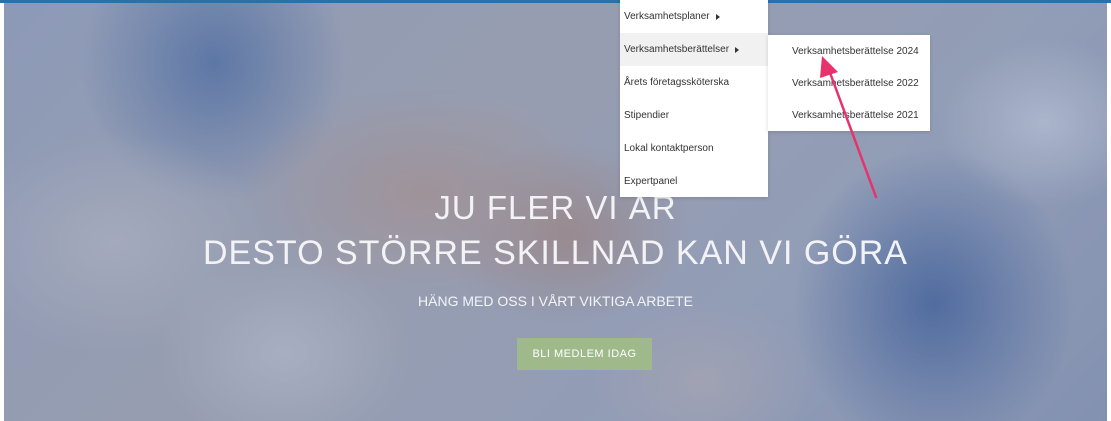 This screenshot has height=421, width=1111. I want to click on menu-item-label: Expertpanel, so click(651, 181).